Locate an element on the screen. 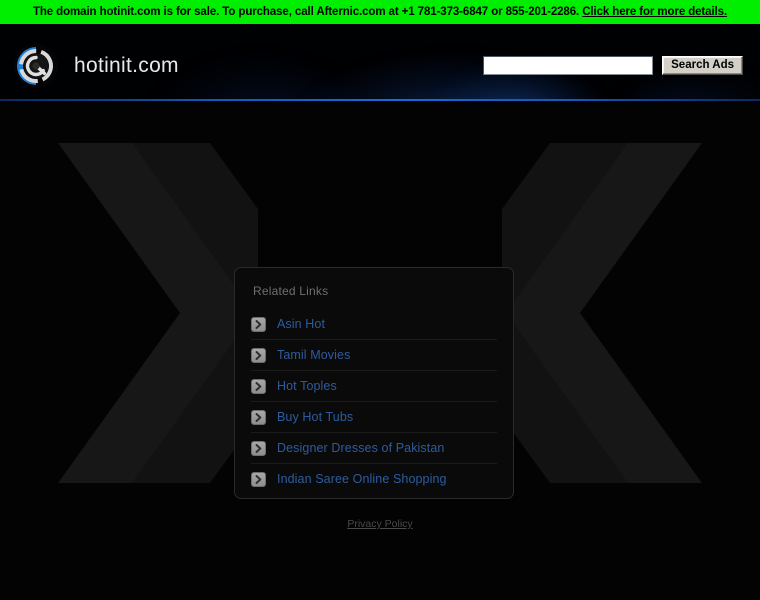 Image resolution: width=760 pixels, height=600 pixels. list-item: Hot Toples is located at coordinates (374, 386).